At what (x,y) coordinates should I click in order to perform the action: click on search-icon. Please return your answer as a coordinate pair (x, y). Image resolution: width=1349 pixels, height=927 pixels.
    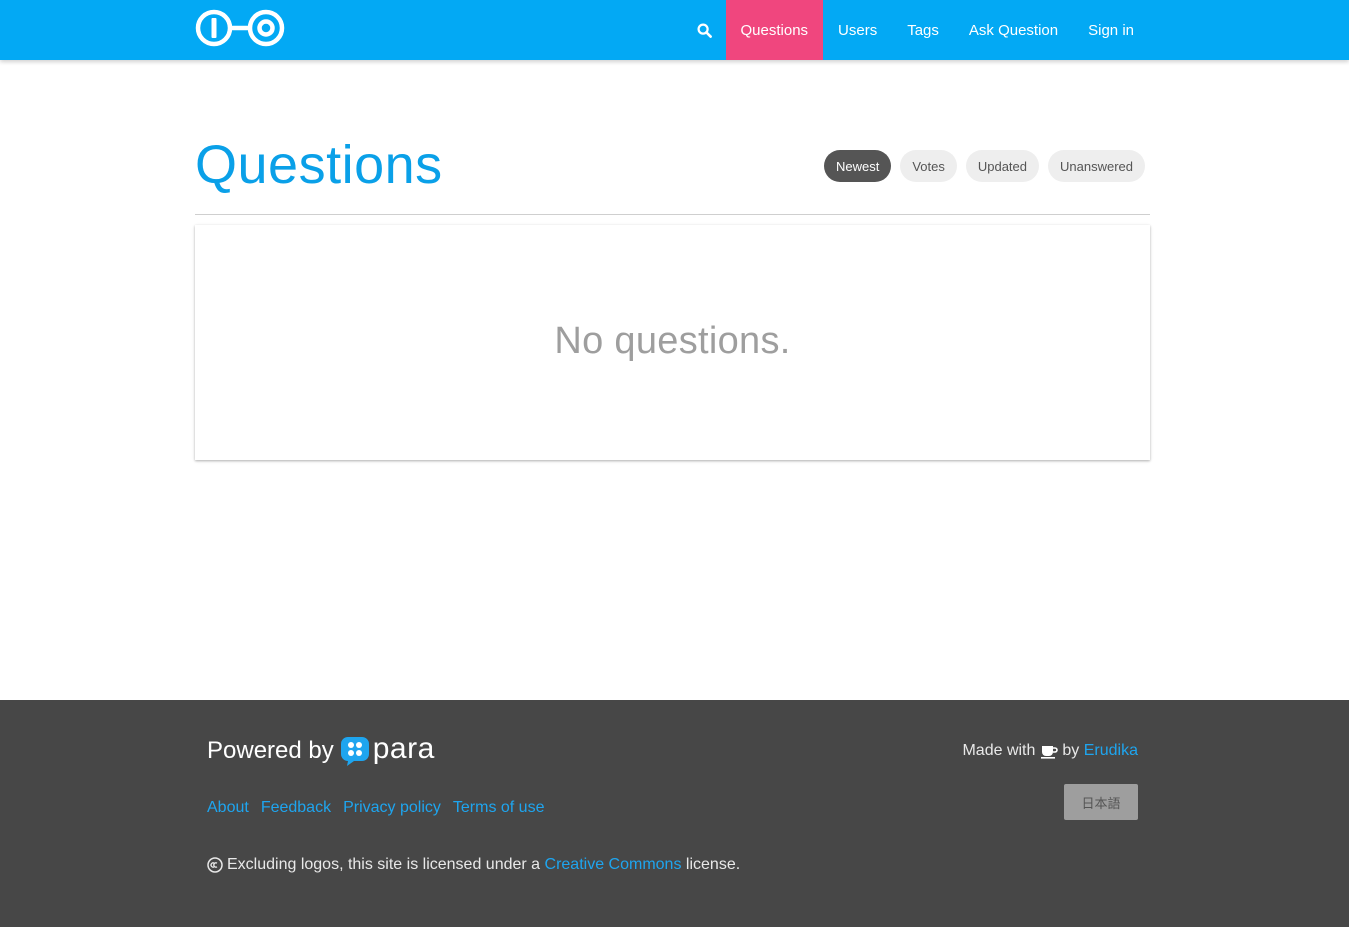
    Looking at the image, I should click on (704, 30).